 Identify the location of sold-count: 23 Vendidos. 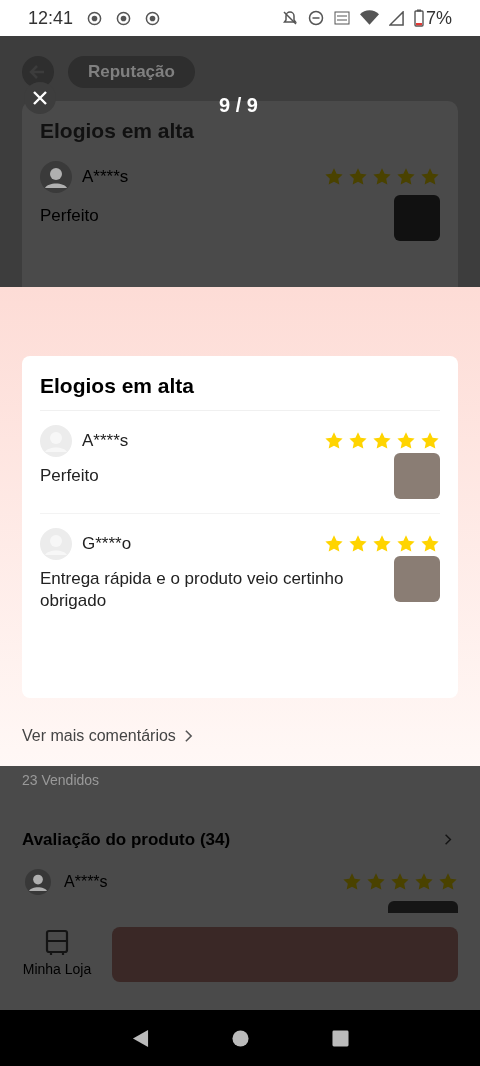
(61, 780).